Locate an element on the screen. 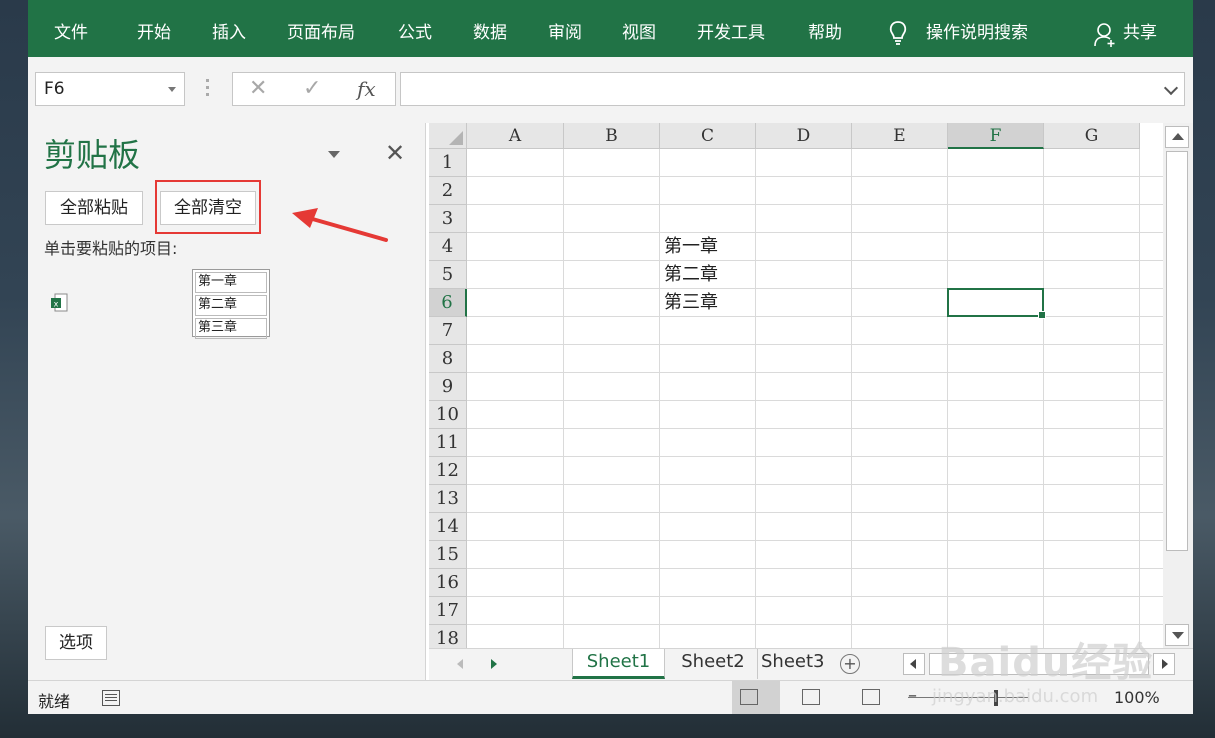 The height and width of the screenshot is (738, 1215). row-header-17: 17 is located at coordinates (448, 611).